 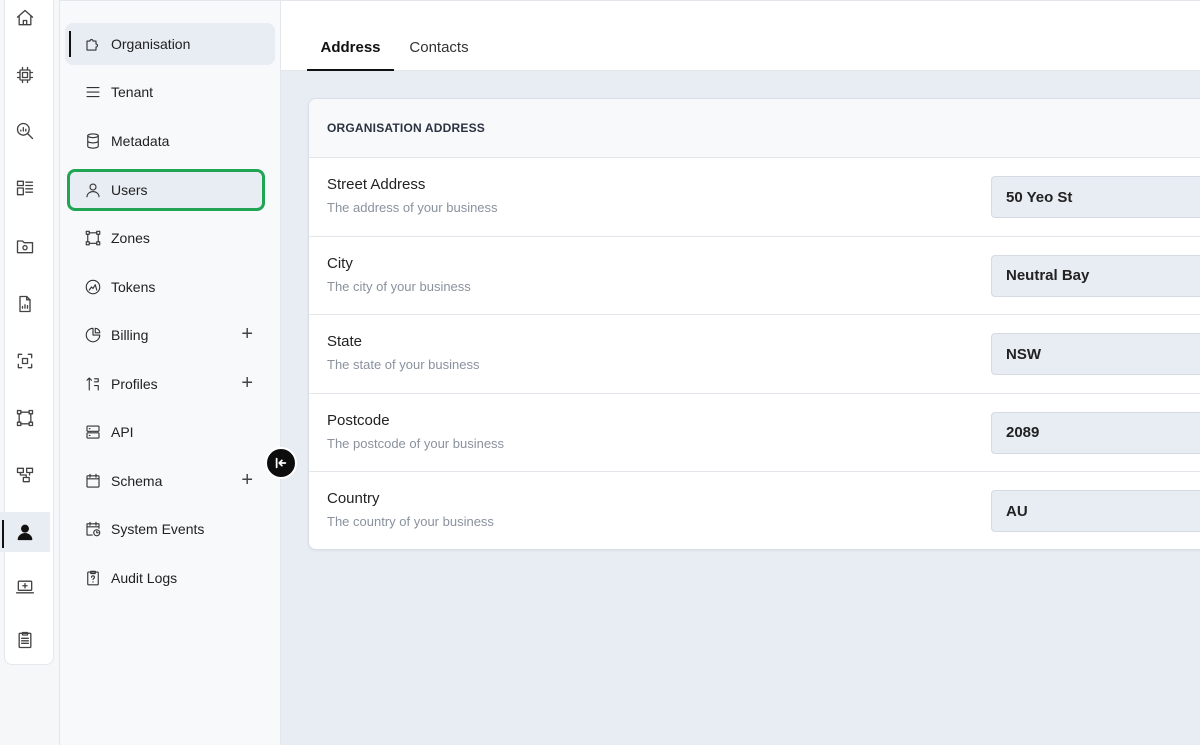 I want to click on pie-chart-icon, so click(x=93, y=335).